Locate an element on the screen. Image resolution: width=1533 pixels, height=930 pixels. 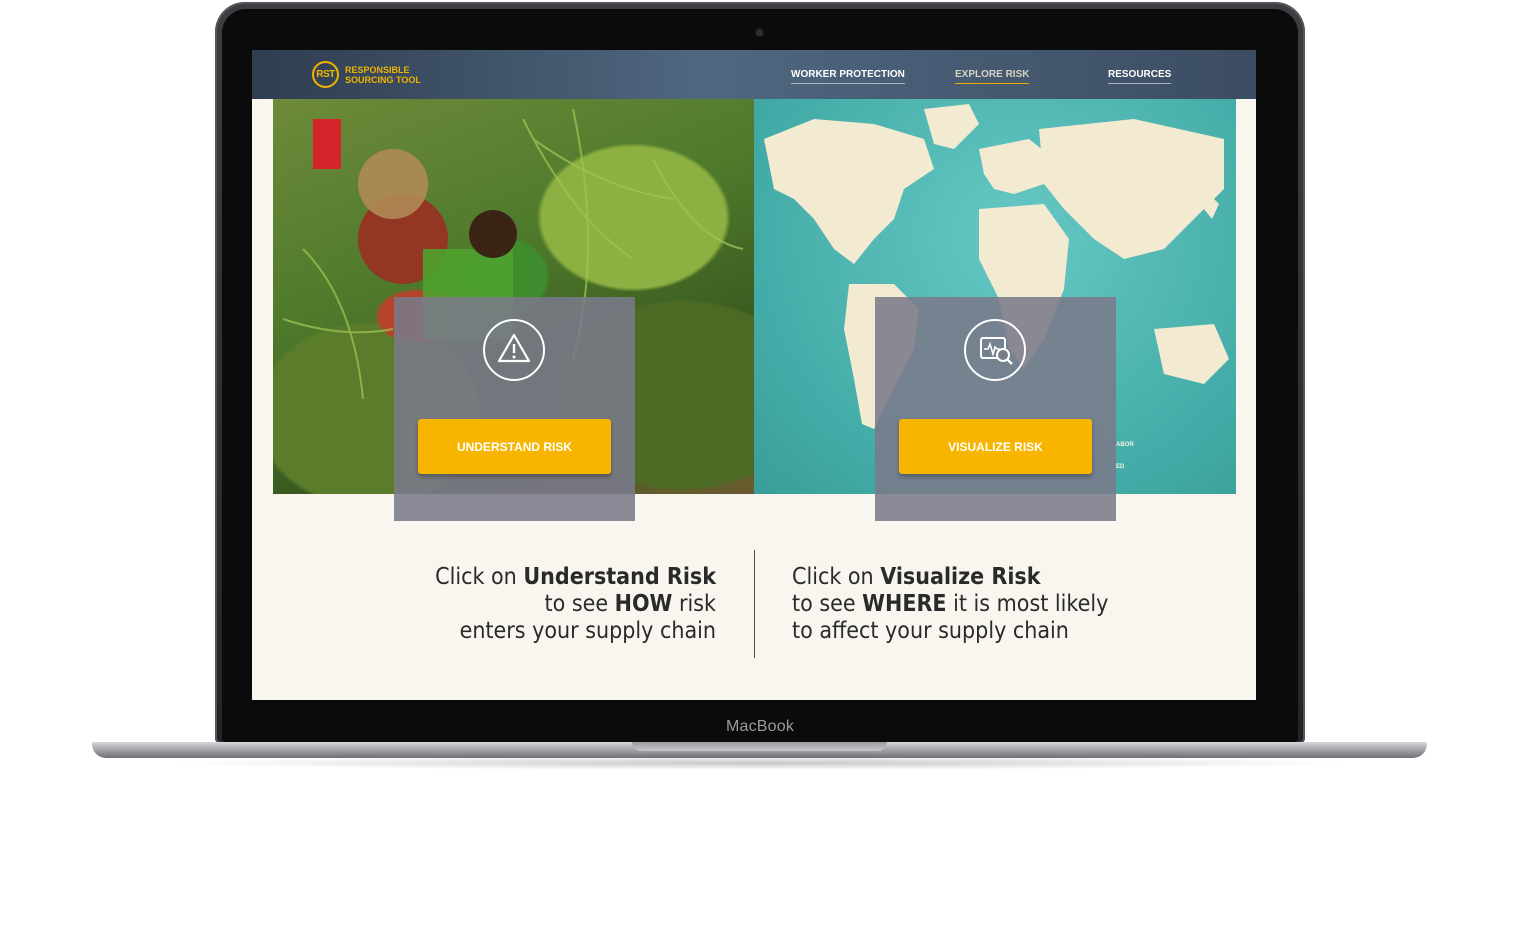
logo-text: RESPONSIBLE SOURCING TOOL is located at coordinates (383, 75).